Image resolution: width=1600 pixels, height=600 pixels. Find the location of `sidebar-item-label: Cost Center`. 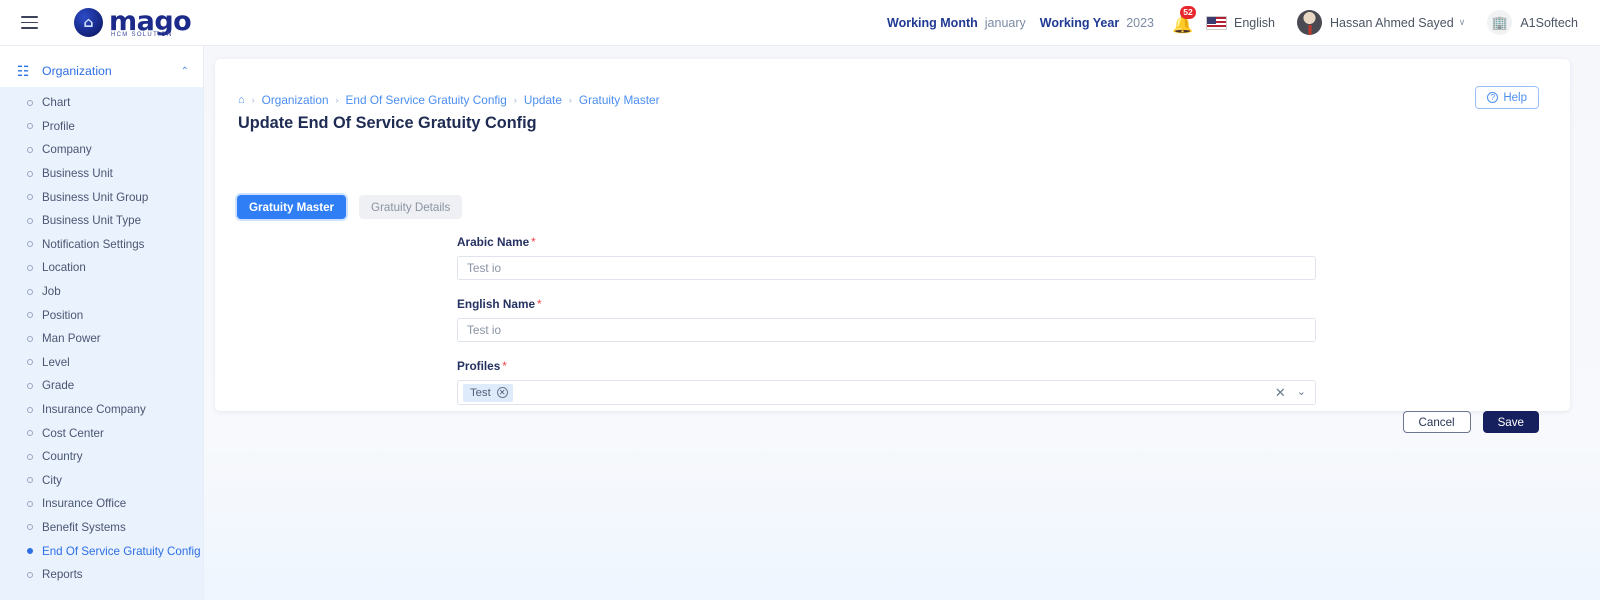

sidebar-item-label: Cost Center is located at coordinates (73, 433).